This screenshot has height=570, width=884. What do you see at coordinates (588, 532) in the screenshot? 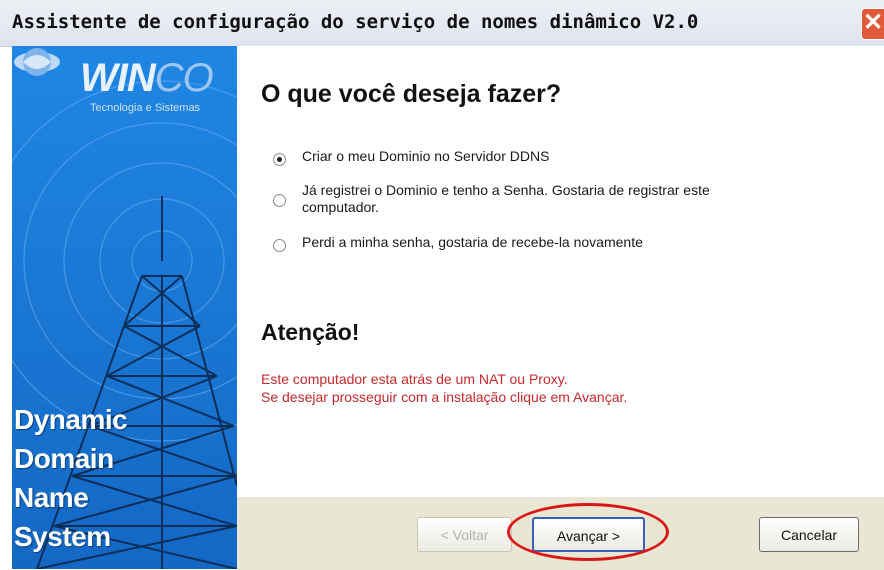
I see `highlight-annotation` at bounding box center [588, 532].